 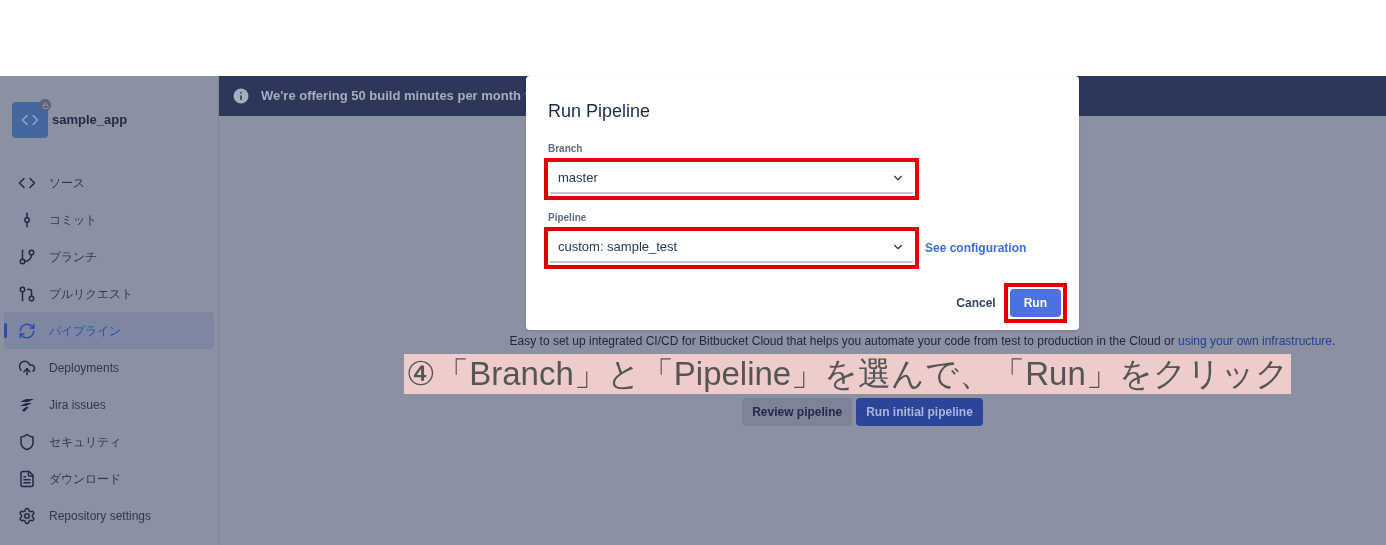 What do you see at coordinates (27, 256) in the screenshot?
I see `branch-icon` at bounding box center [27, 256].